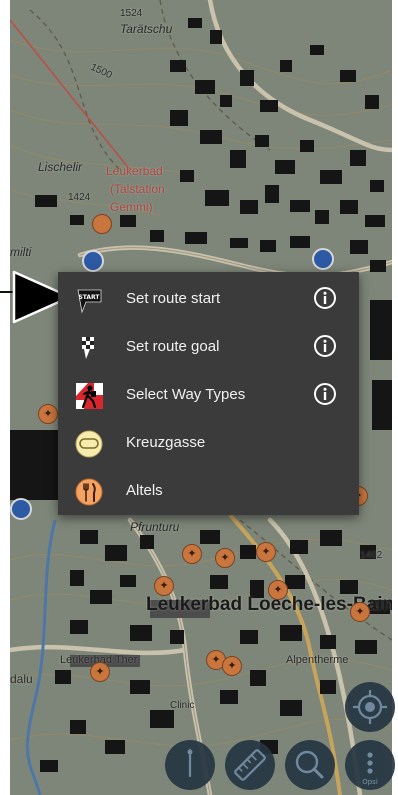 Image resolution: width=398 pixels, height=795 pixels. I want to click on station-label-line3: Gemmi), so click(131, 207).